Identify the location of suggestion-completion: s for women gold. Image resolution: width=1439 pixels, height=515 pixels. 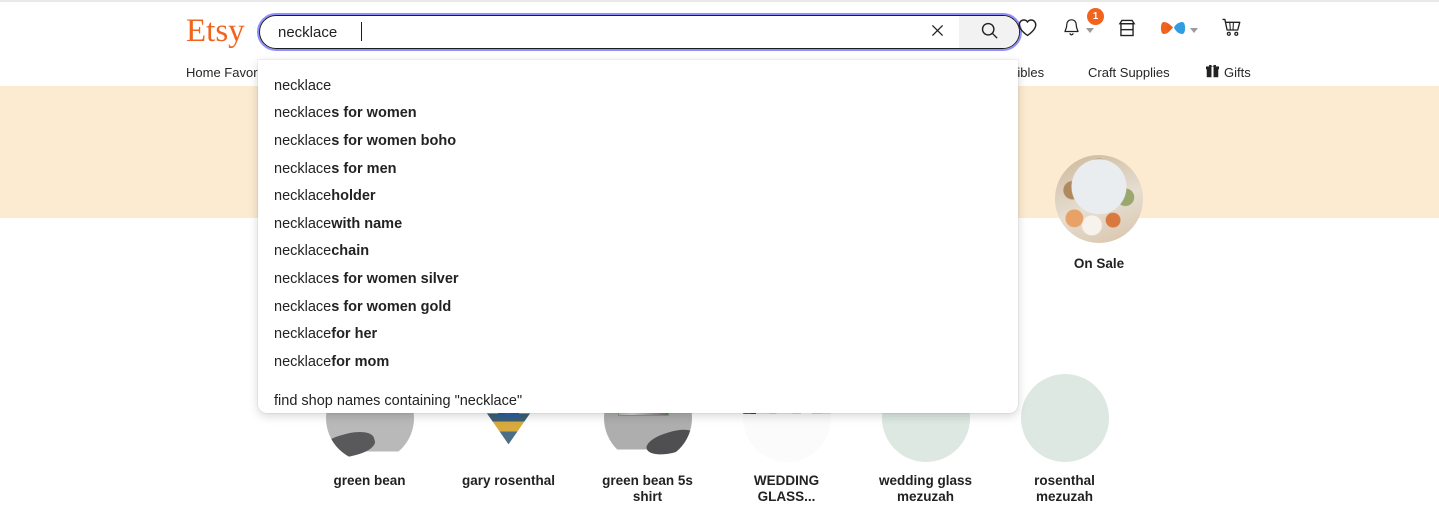
(391, 306).